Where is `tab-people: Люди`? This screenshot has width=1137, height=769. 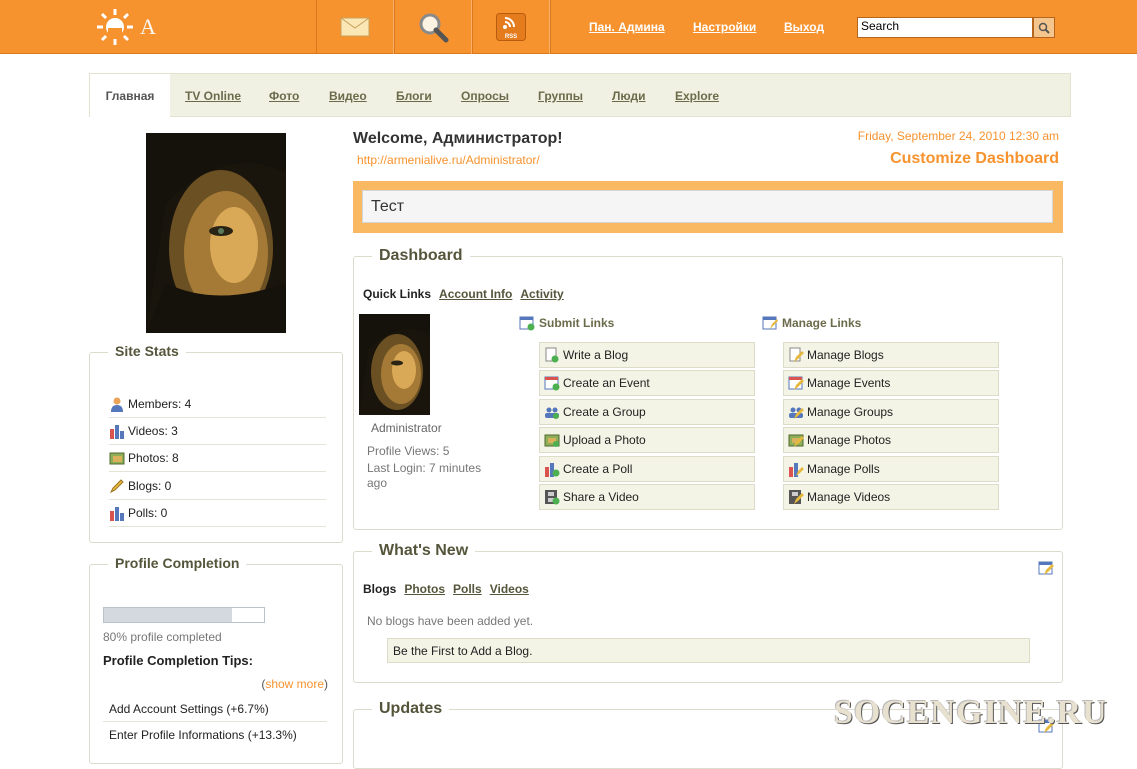 tab-people: Люди is located at coordinates (629, 96).